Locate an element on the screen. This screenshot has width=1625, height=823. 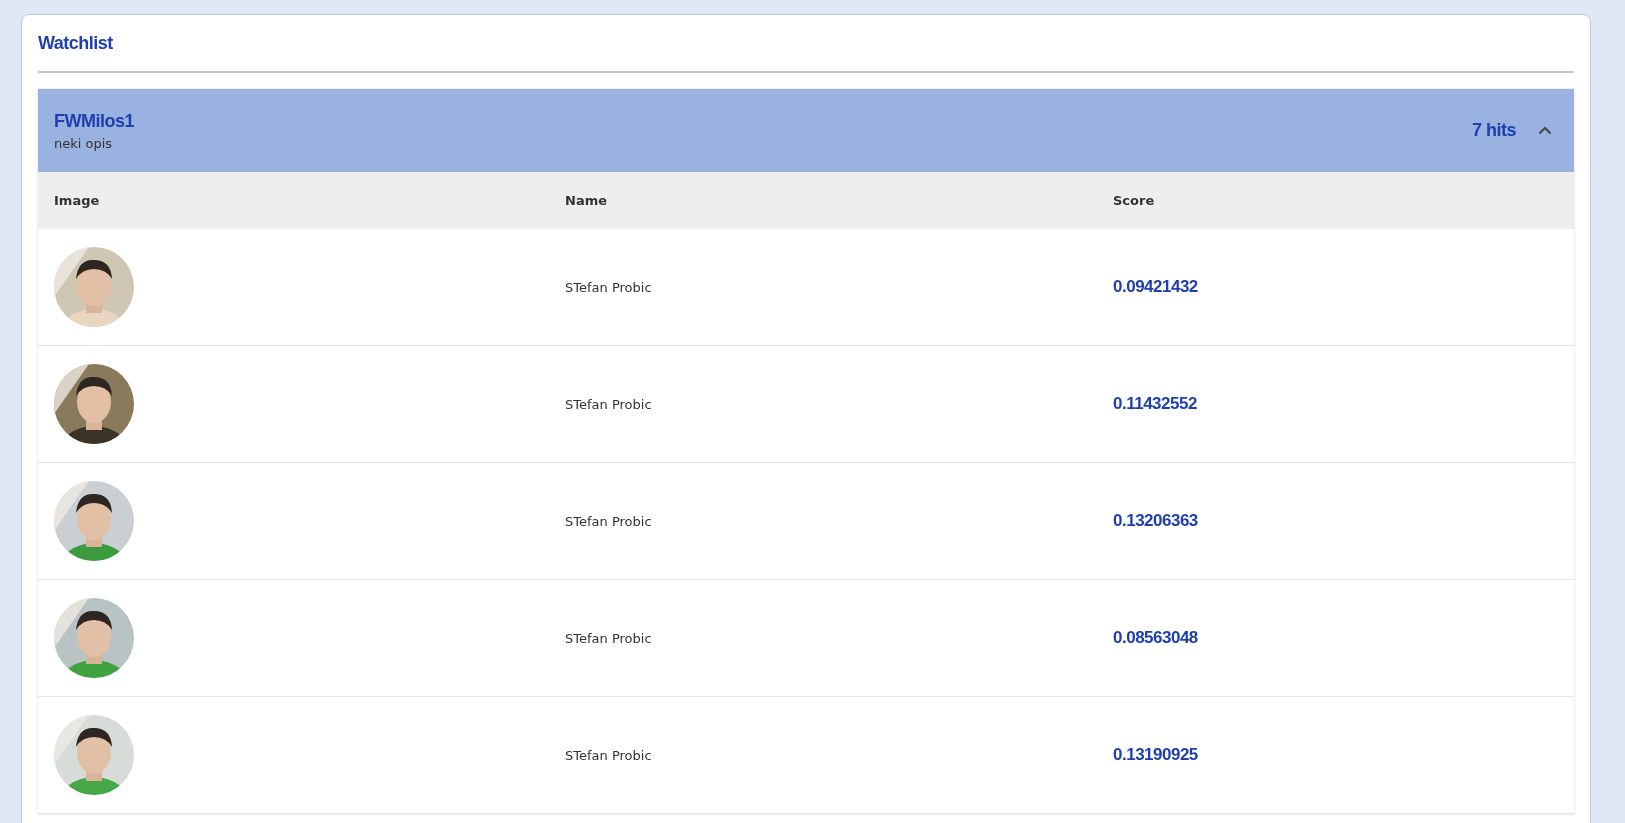
group-description: neki opis is located at coordinates (84, 143).